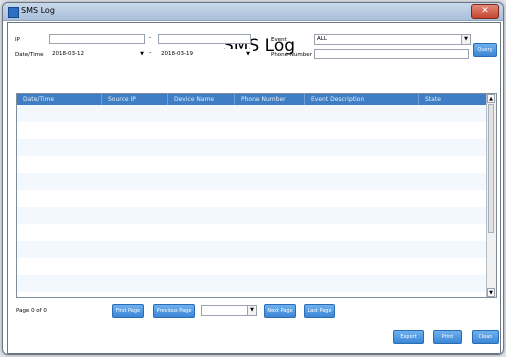 This screenshot has width=506, height=357. What do you see at coordinates (291, 55) in the screenshot?
I see `phone-number-label: Phone Number` at bounding box center [291, 55].